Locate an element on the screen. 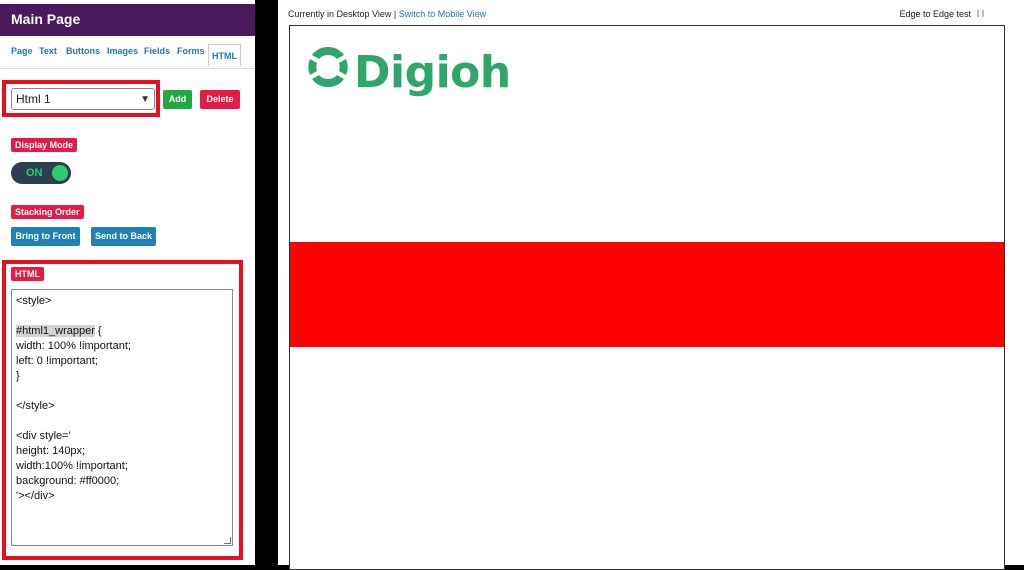 This screenshot has height=570, width=1024. tab-page: Page is located at coordinates (22, 51).